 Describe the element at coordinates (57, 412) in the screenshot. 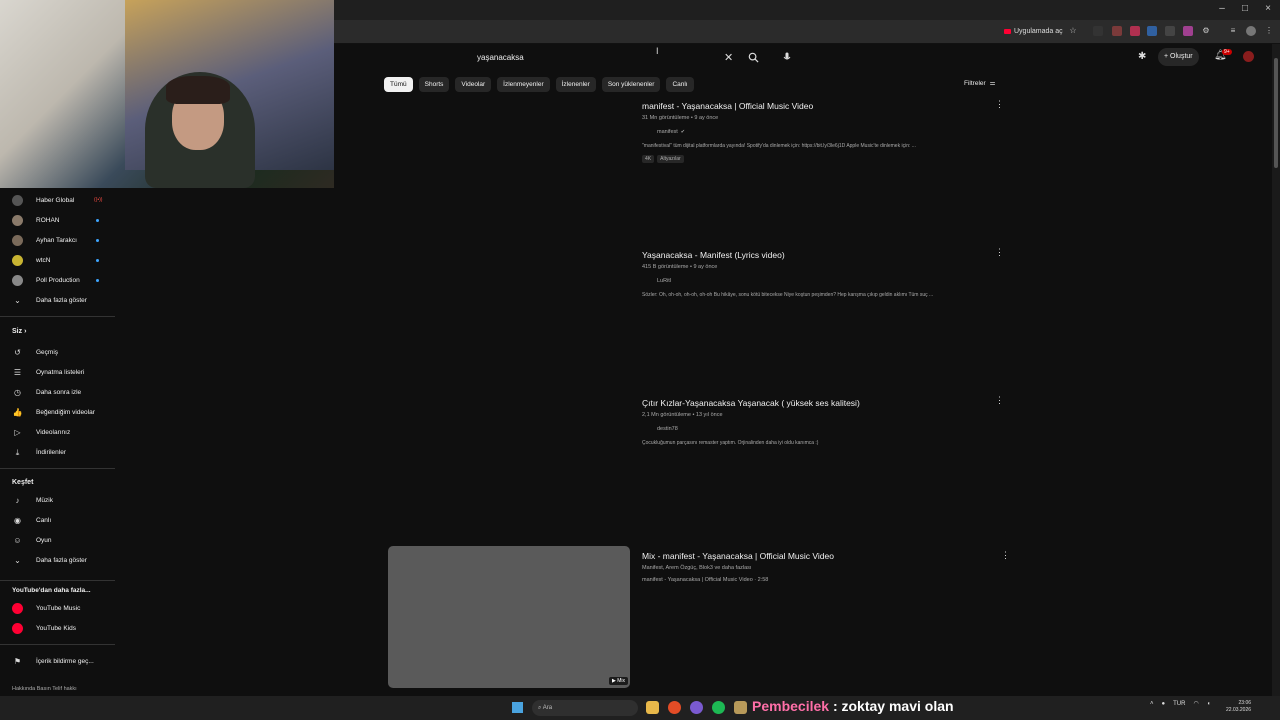

I see `sidebar-item: 👍 Beğendiğim videolar` at that location.